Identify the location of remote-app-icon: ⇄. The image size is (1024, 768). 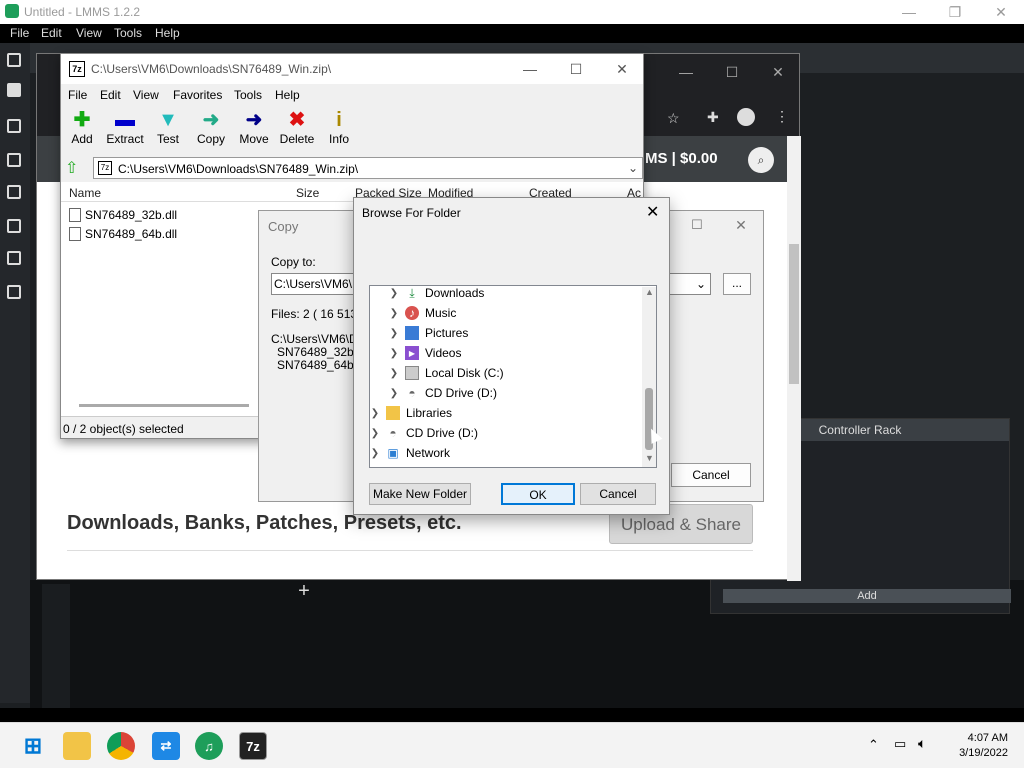
(166, 746).